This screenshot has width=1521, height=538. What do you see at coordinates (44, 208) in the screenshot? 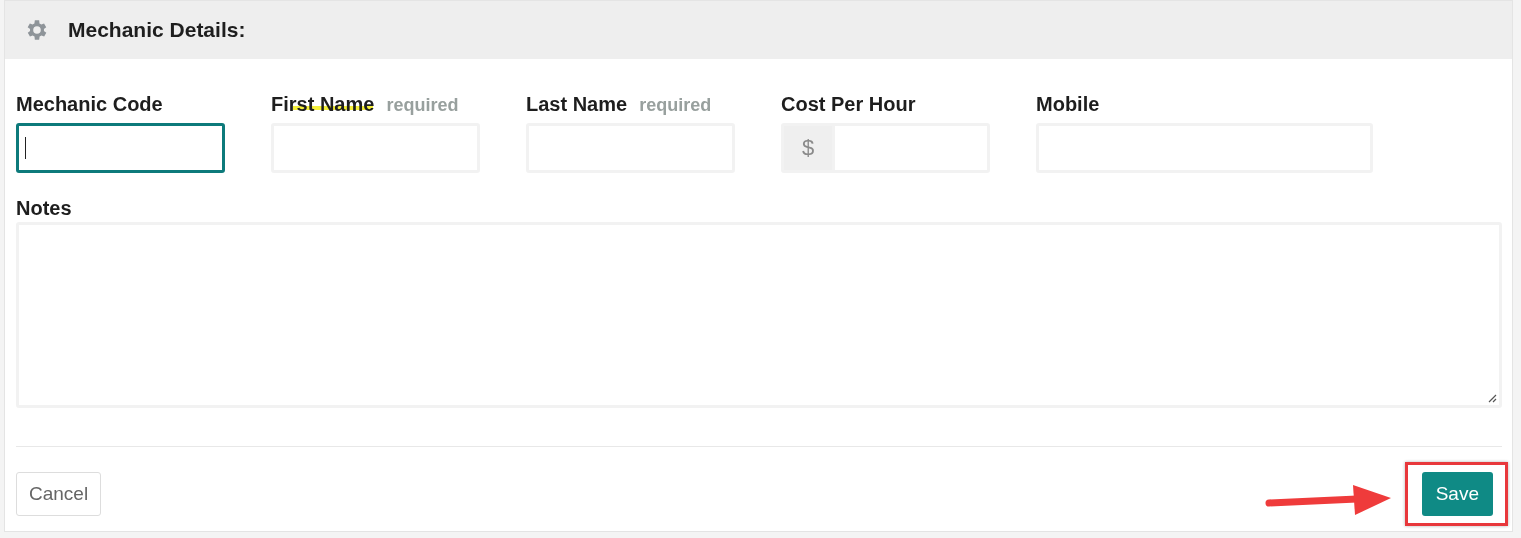
I see `field-label: Notes` at bounding box center [44, 208].